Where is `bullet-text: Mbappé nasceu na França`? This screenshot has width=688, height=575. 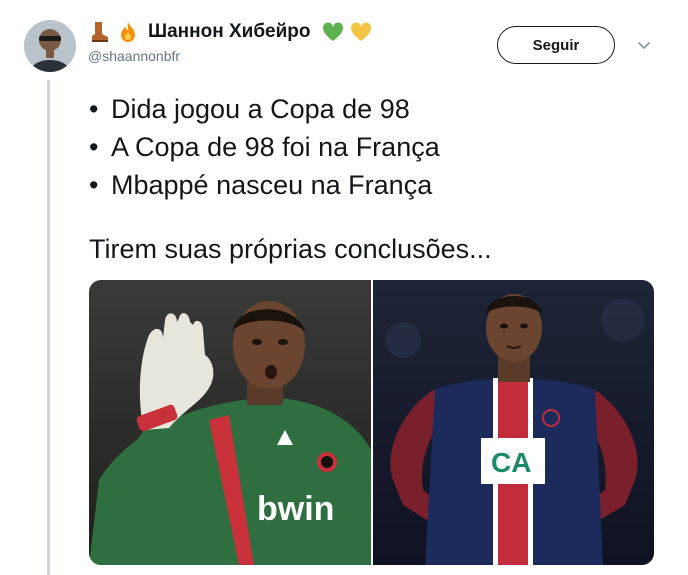
bullet-text: Mbappé nasceu na França is located at coordinates (272, 185).